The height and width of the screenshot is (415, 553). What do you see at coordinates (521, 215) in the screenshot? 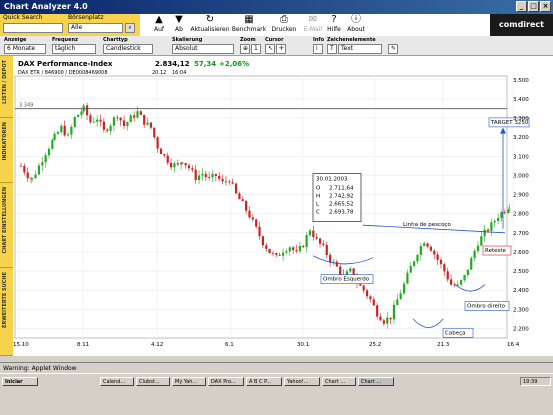
I see `y-tick-label: 2.800` at bounding box center [521, 215].